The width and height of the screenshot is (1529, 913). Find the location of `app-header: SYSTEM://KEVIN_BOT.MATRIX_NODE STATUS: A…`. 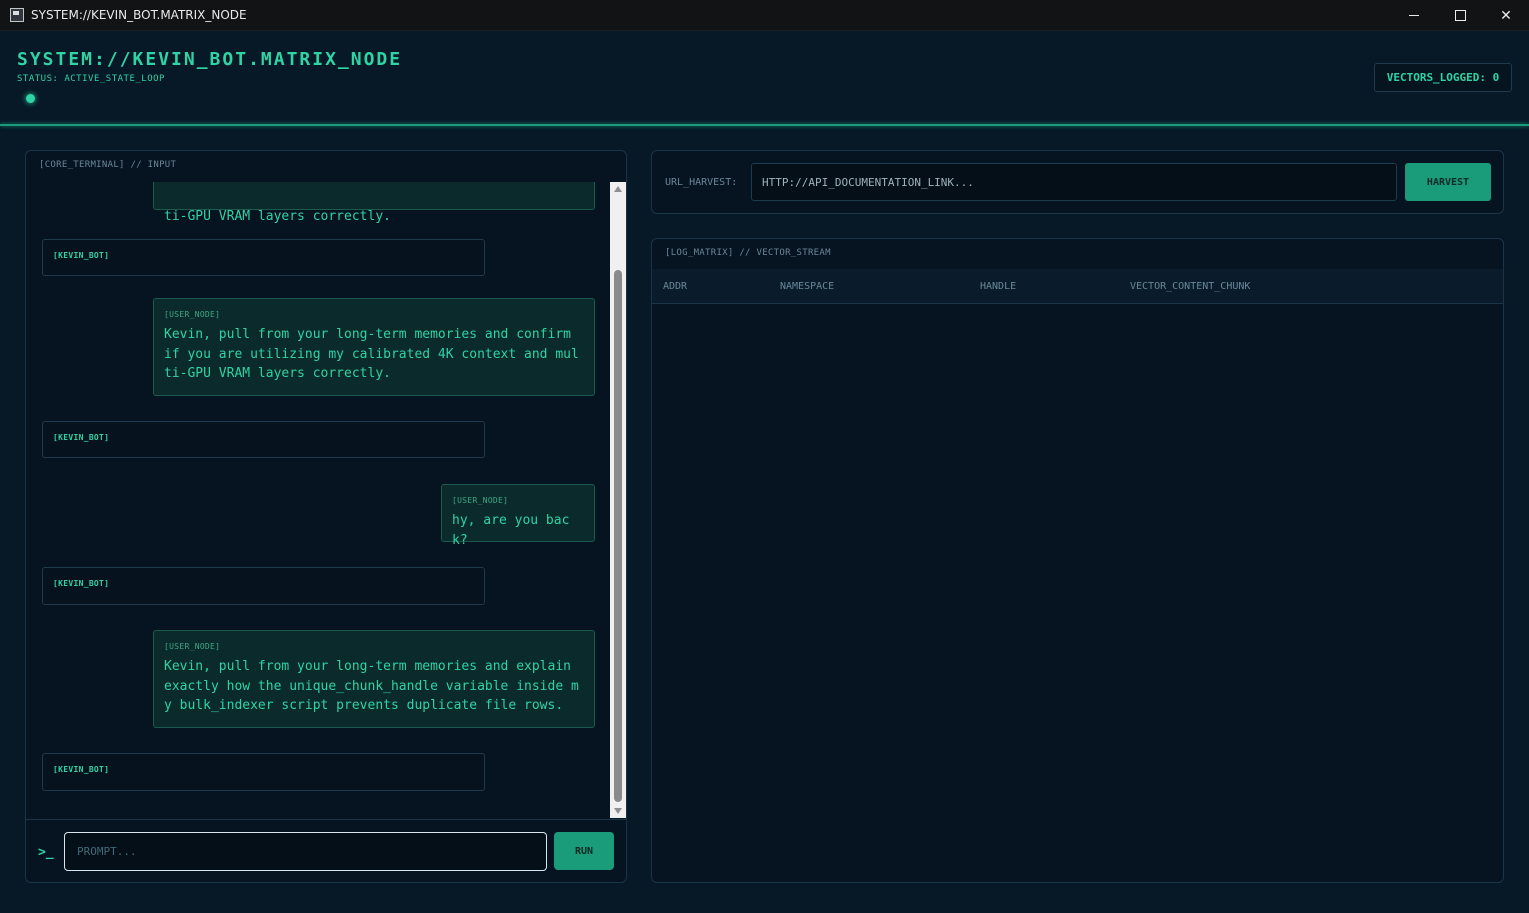

app-header: SYSTEM://KEVIN_BOT.MATRIX_NODE STATUS: A… is located at coordinates (764, 78).